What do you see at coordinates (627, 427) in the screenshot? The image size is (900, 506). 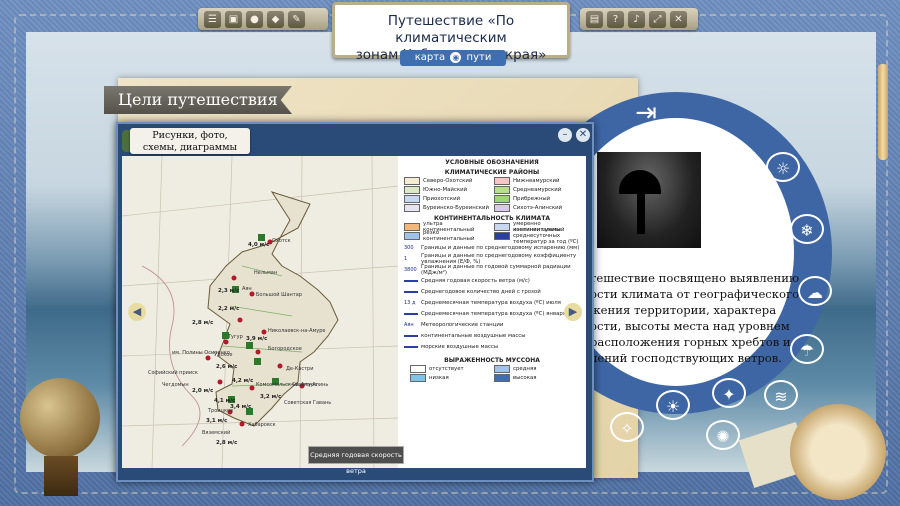 I see `weather-sign-icon: ✧` at bounding box center [627, 427].